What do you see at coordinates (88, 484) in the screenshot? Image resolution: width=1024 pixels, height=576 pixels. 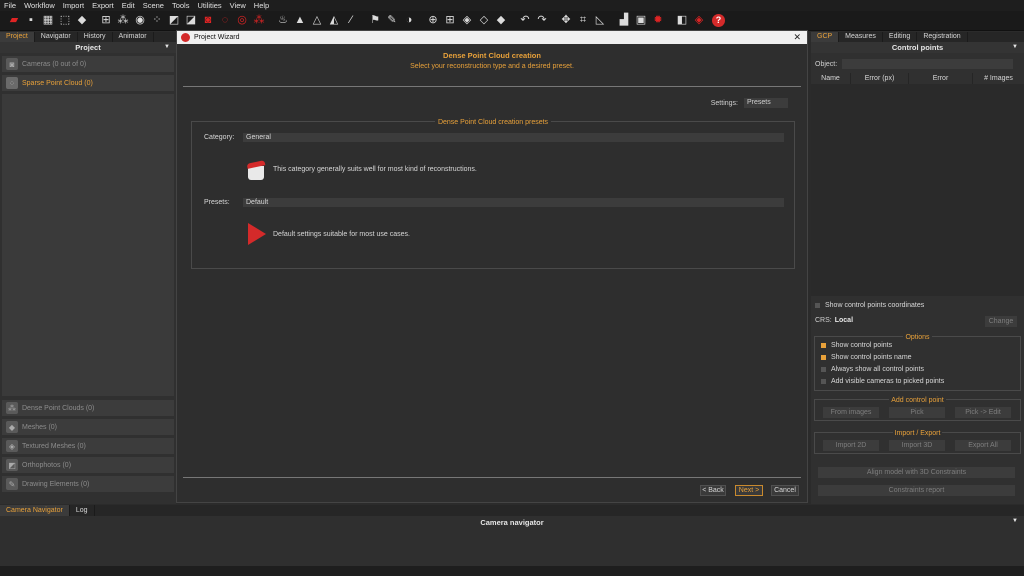 I see `tree-item-drawing-elements: ✎ Drawing Elements (0)` at bounding box center [88, 484].